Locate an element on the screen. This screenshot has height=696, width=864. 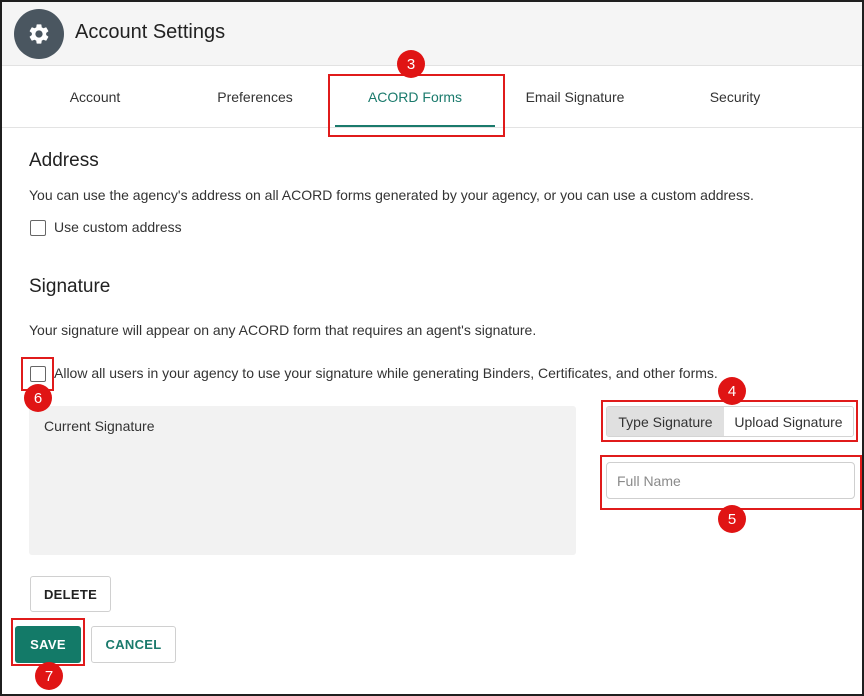
signature-mode-toggle: Type Signature Upload Signature is located at coordinates (730, 421).